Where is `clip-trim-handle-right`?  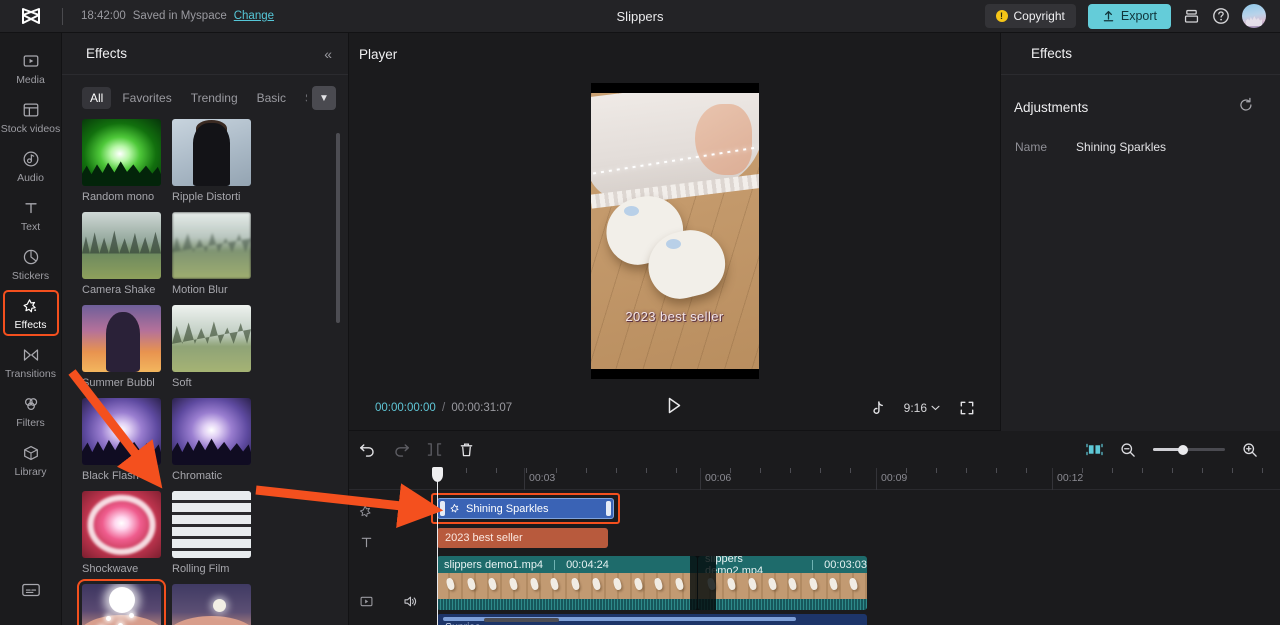
clip-trim-handle-right is located at coordinates (608, 508).